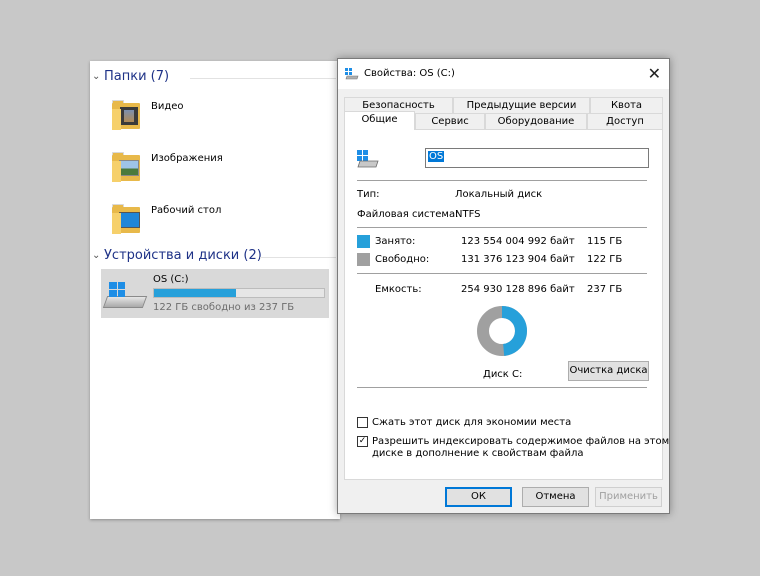 Image resolution: width=760 pixels, height=576 pixels. What do you see at coordinates (537, 158) in the screenshot?
I see `drive-name-input: OS` at bounding box center [537, 158].